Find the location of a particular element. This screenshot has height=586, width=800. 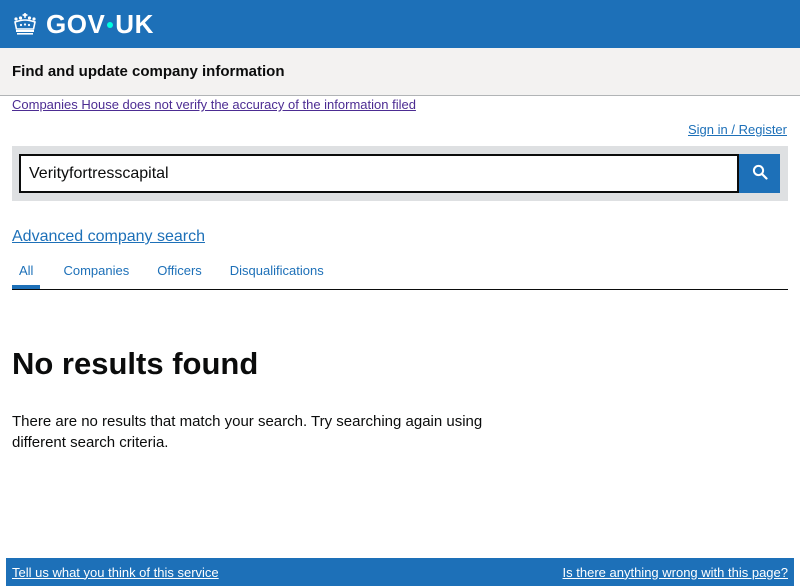

tab-companies: Companies is located at coordinates (96, 273).